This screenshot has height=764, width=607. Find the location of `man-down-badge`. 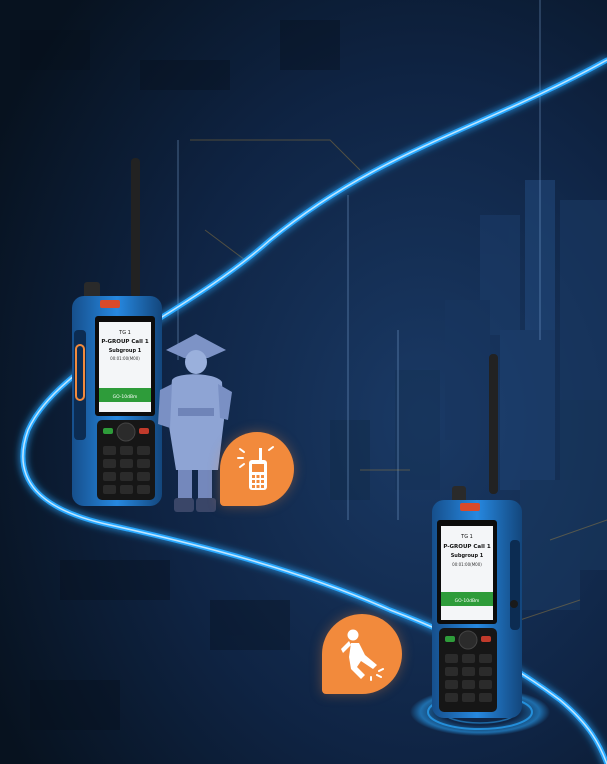

man-down-badge is located at coordinates (362, 654).